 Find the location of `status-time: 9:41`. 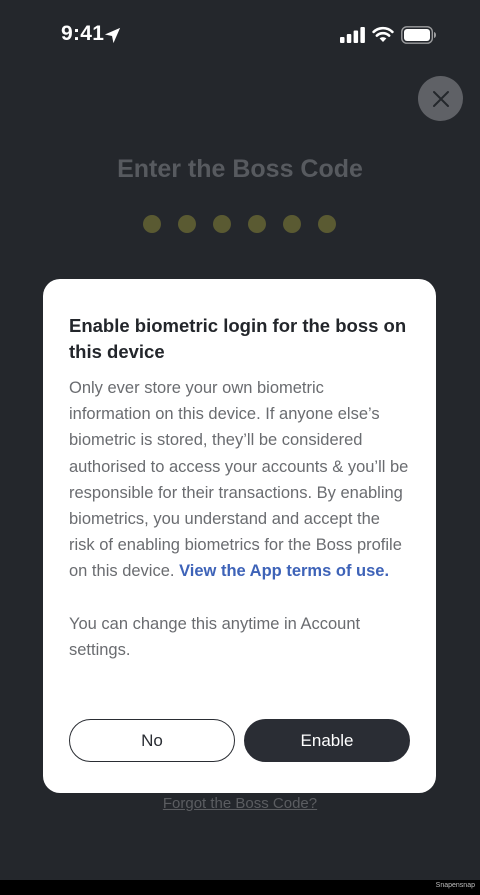

status-time: 9:41 is located at coordinates (83, 33).